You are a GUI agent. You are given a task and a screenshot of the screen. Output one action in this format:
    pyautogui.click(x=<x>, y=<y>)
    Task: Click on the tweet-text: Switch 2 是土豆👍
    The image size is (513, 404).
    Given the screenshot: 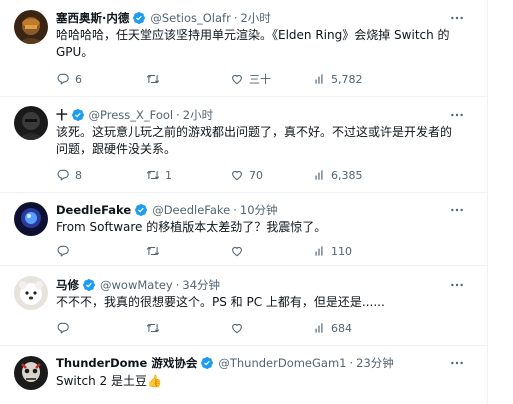 What is the action you would take?
    pyautogui.click(x=109, y=381)
    